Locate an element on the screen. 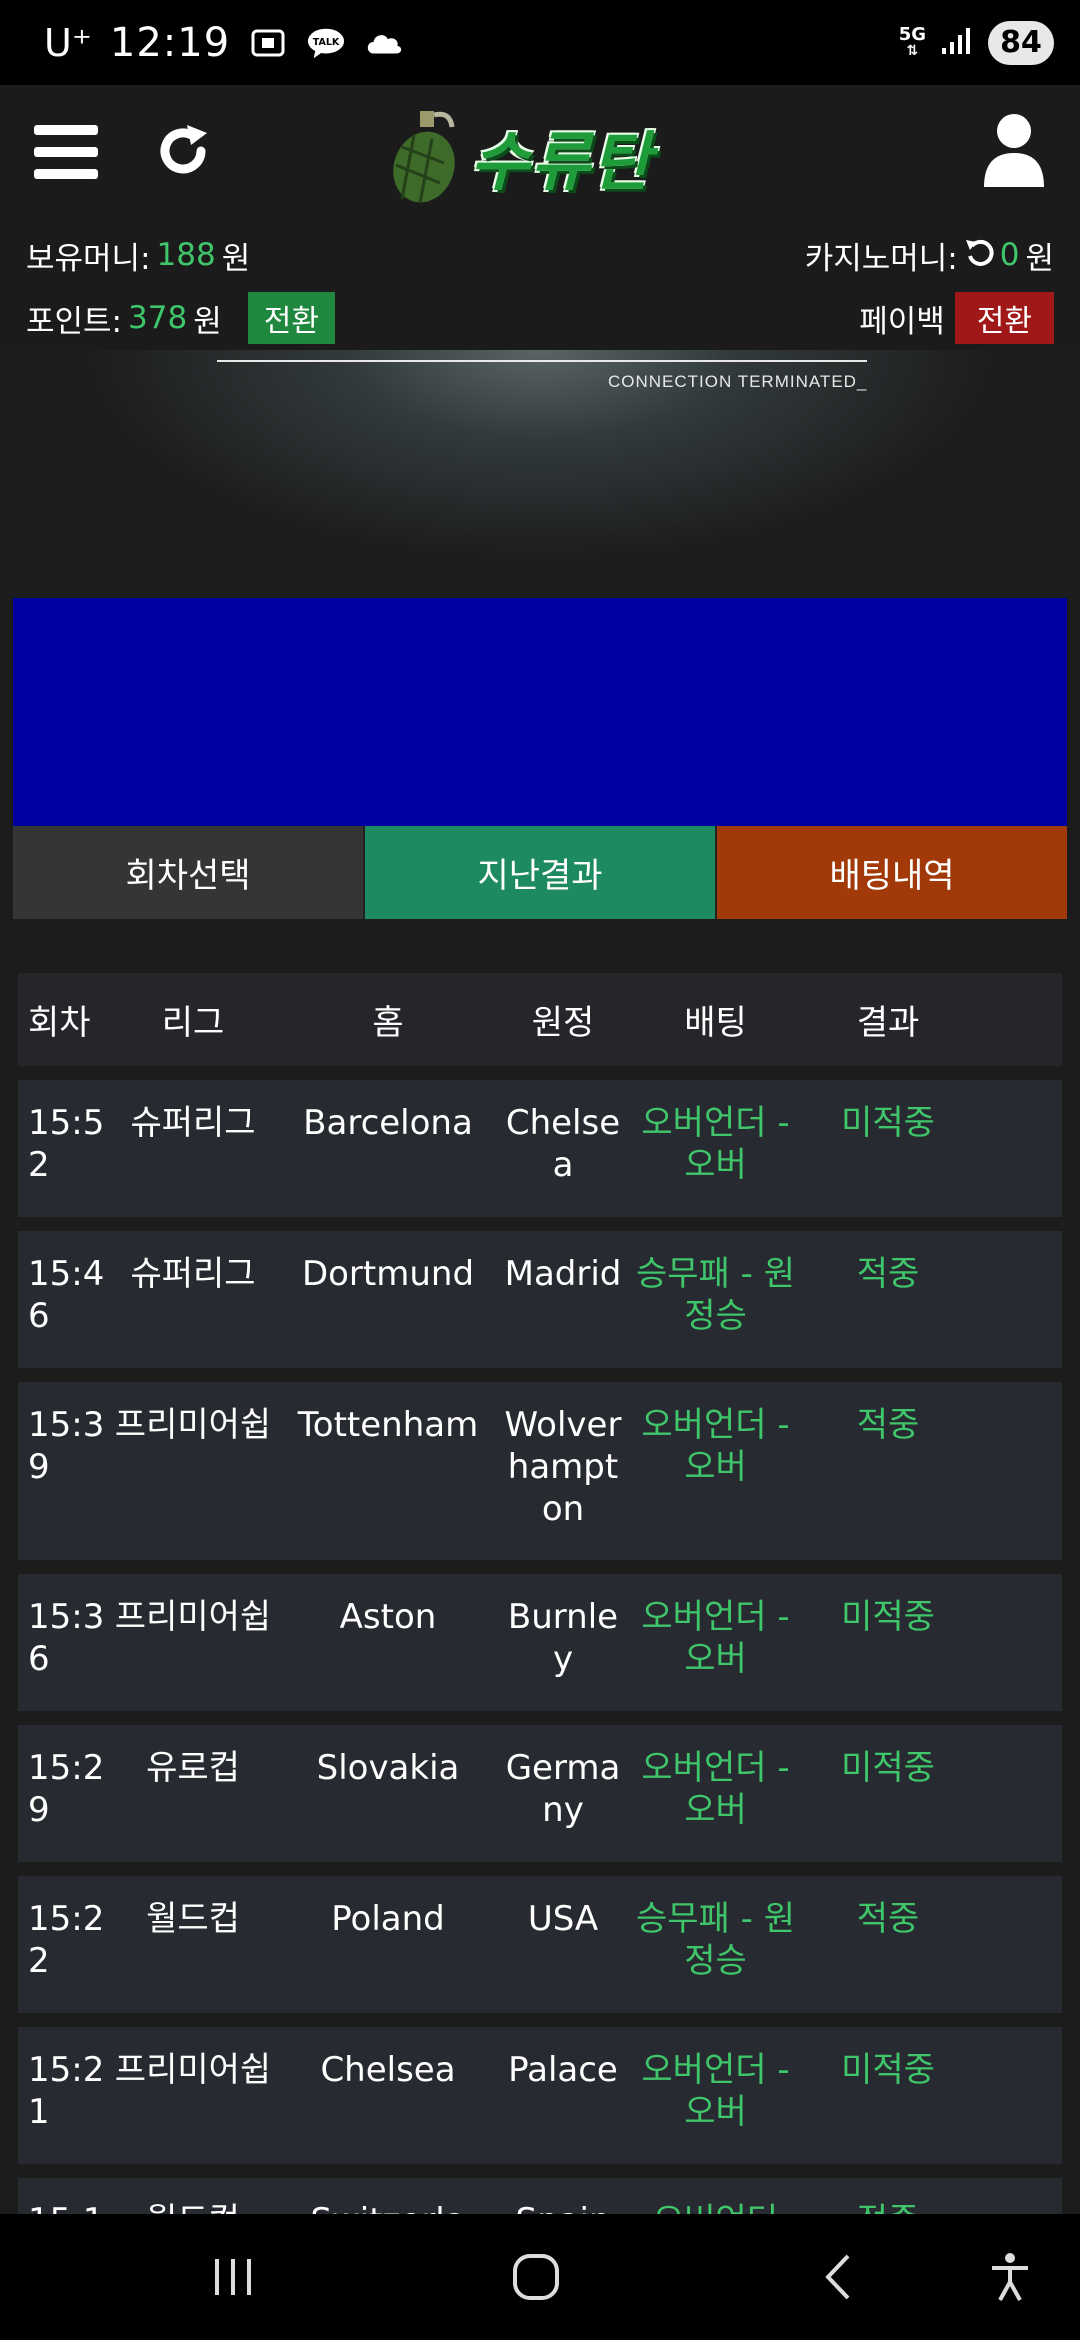 This screenshot has width=1080, height=2340. table-header: 회차 리그 홈 원정 배팅 결과 is located at coordinates (540, 1019).